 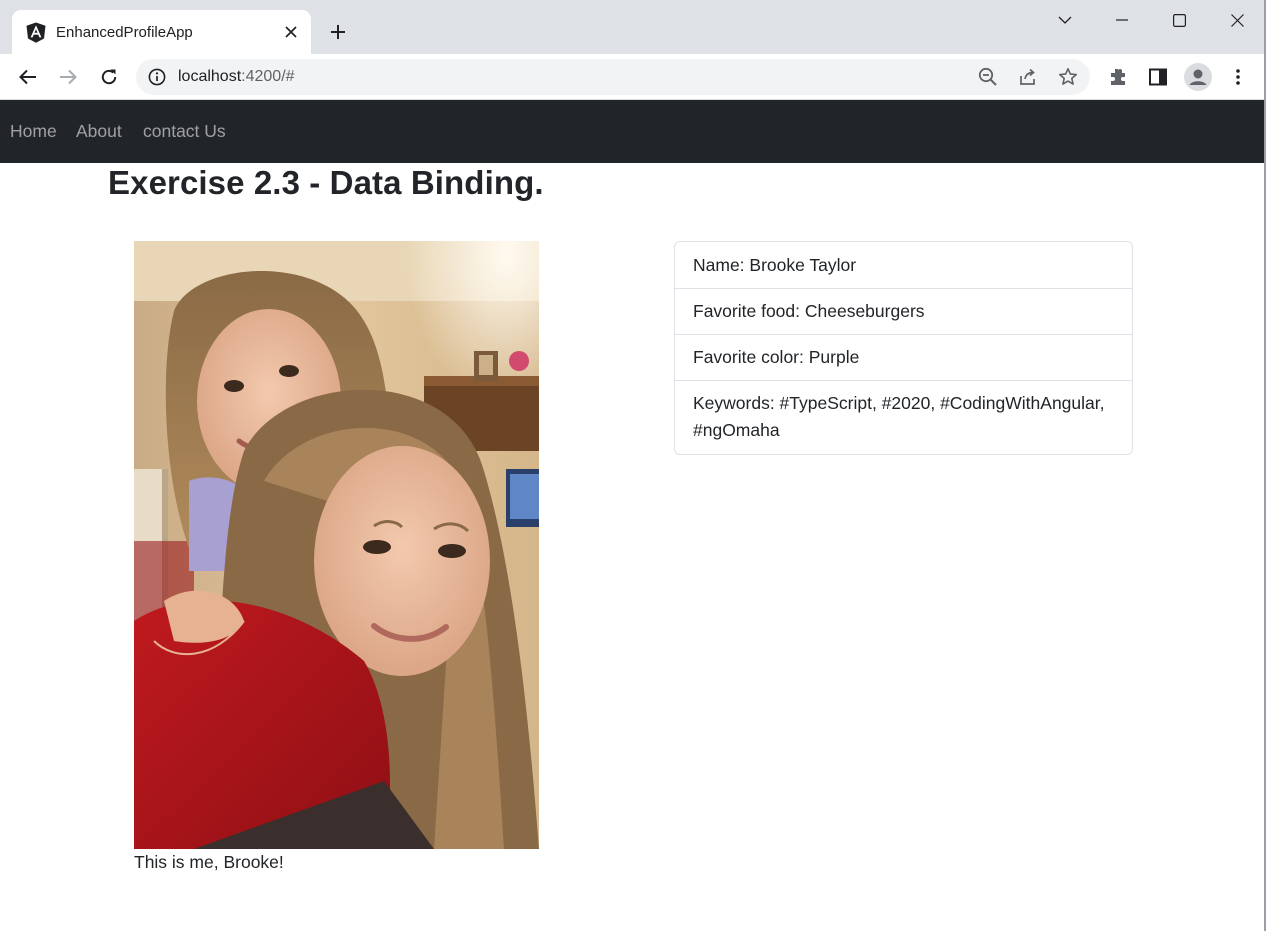 I want to click on back-arrow-icon, so click(x=28, y=77).